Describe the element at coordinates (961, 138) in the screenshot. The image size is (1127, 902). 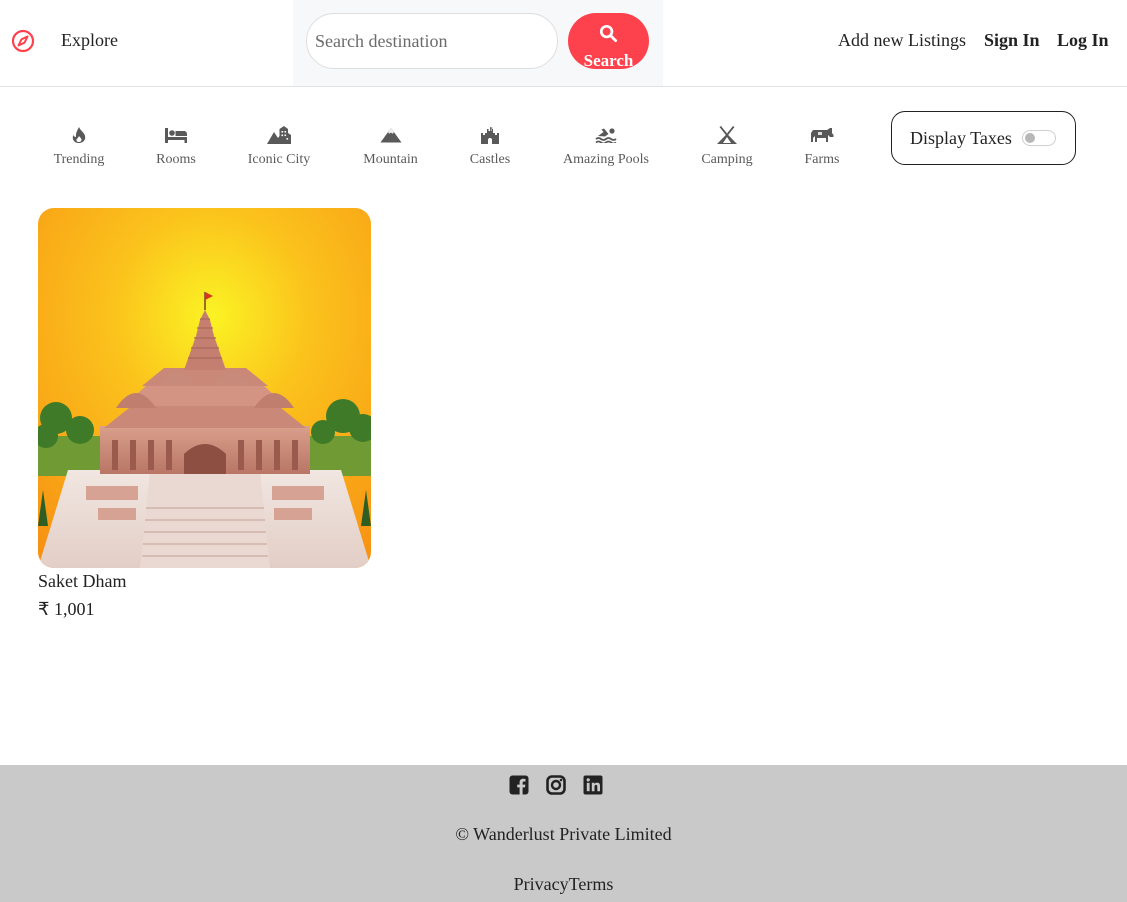
I see `display-taxes-label: Display Taxes` at that location.